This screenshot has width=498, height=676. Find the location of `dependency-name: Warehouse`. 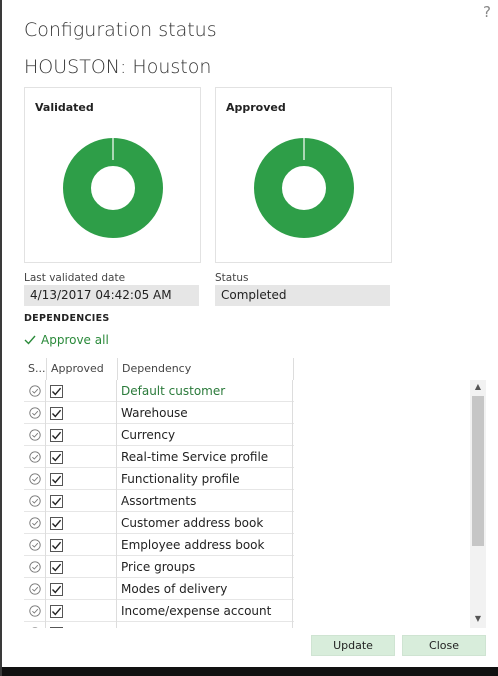

dependency-name: Warehouse is located at coordinates (205, 413).